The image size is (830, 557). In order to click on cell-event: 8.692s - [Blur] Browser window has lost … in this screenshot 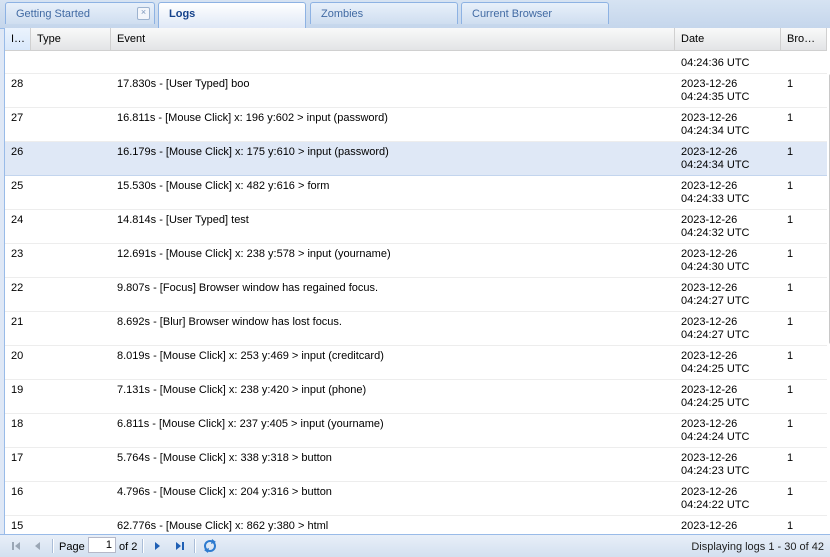, I will do `click(229, 322)`.